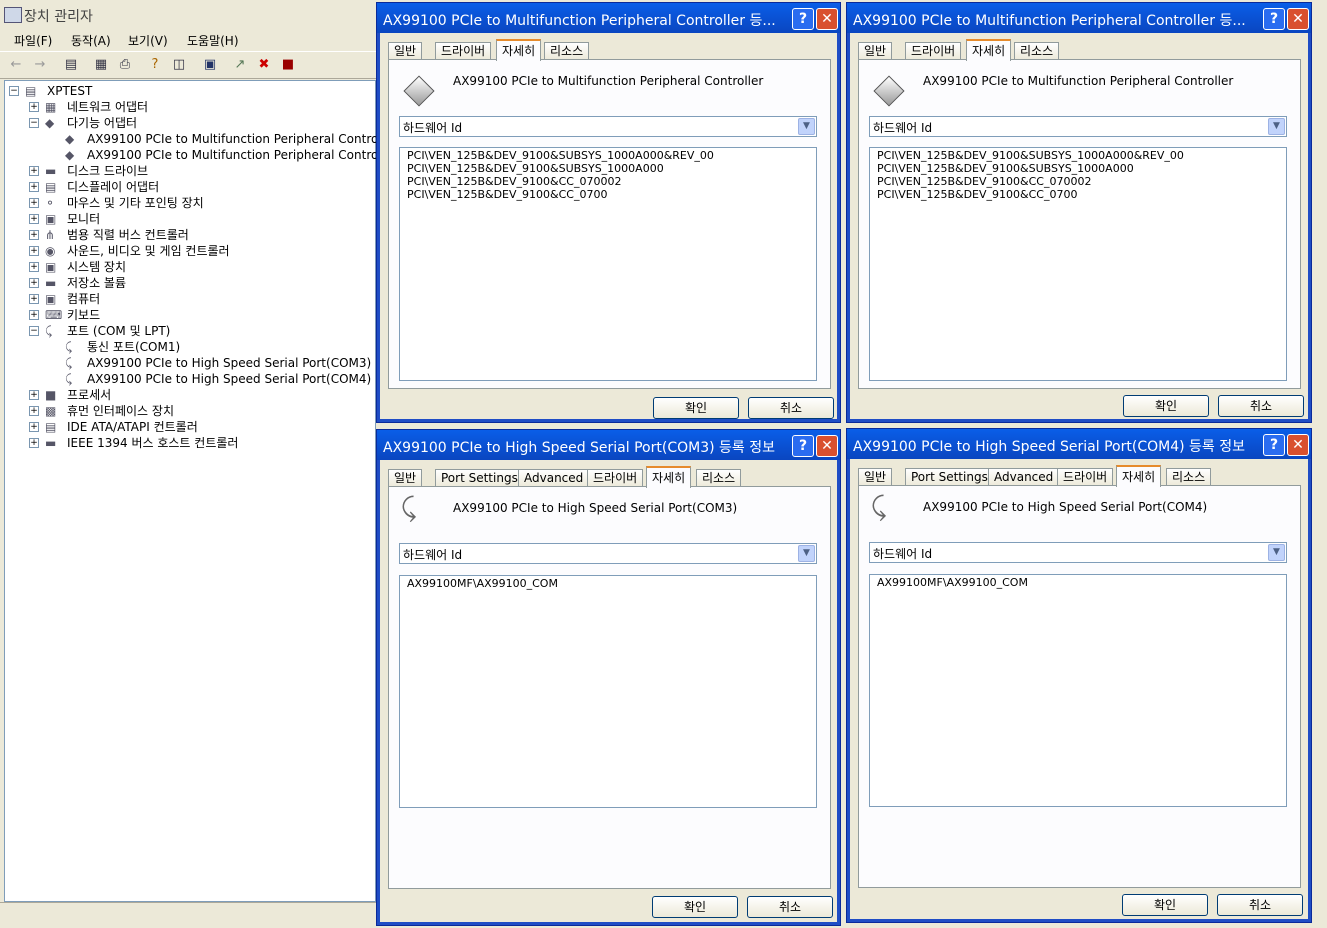  What do you see at coordinates (188, 299) in the screenshot?
I see `tree-node: + ▣ 컴퓨터` at bounding box center [188, 299].